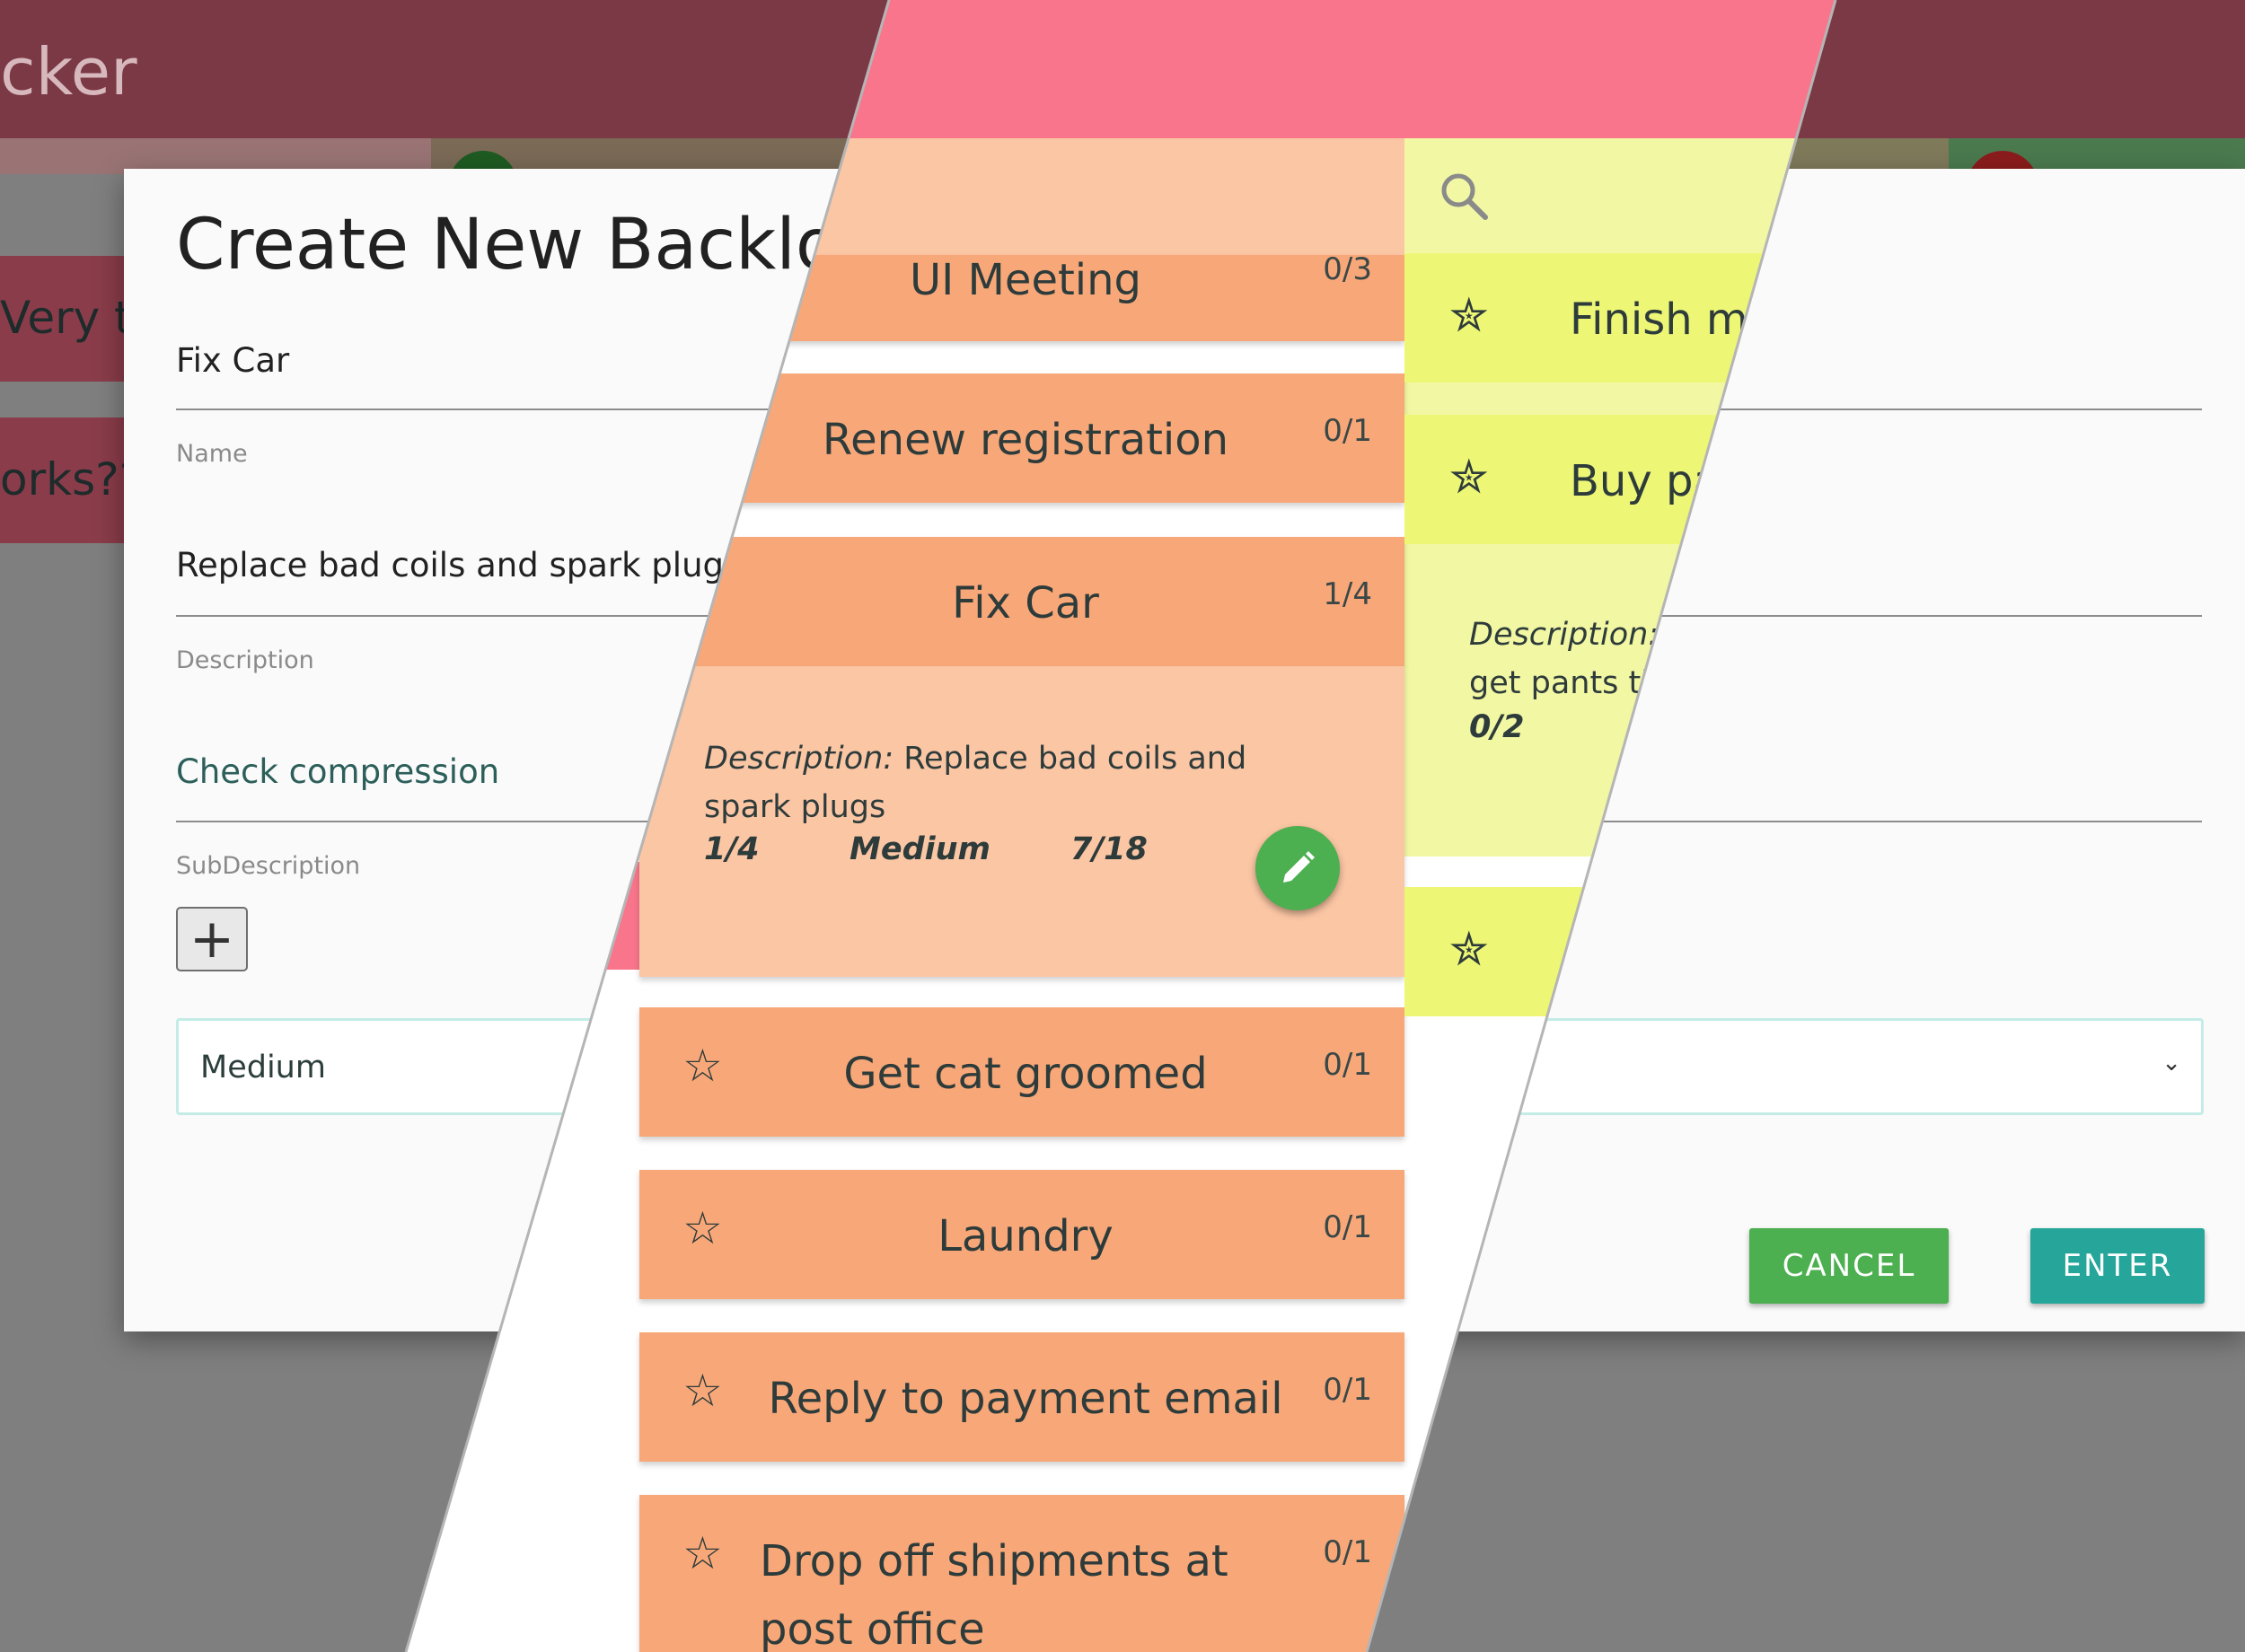  What do you see at coordinates (1025, 1074) in the screenshot?
I see `task-name: Get cat groomed` at bounding box center [1025, 1074].